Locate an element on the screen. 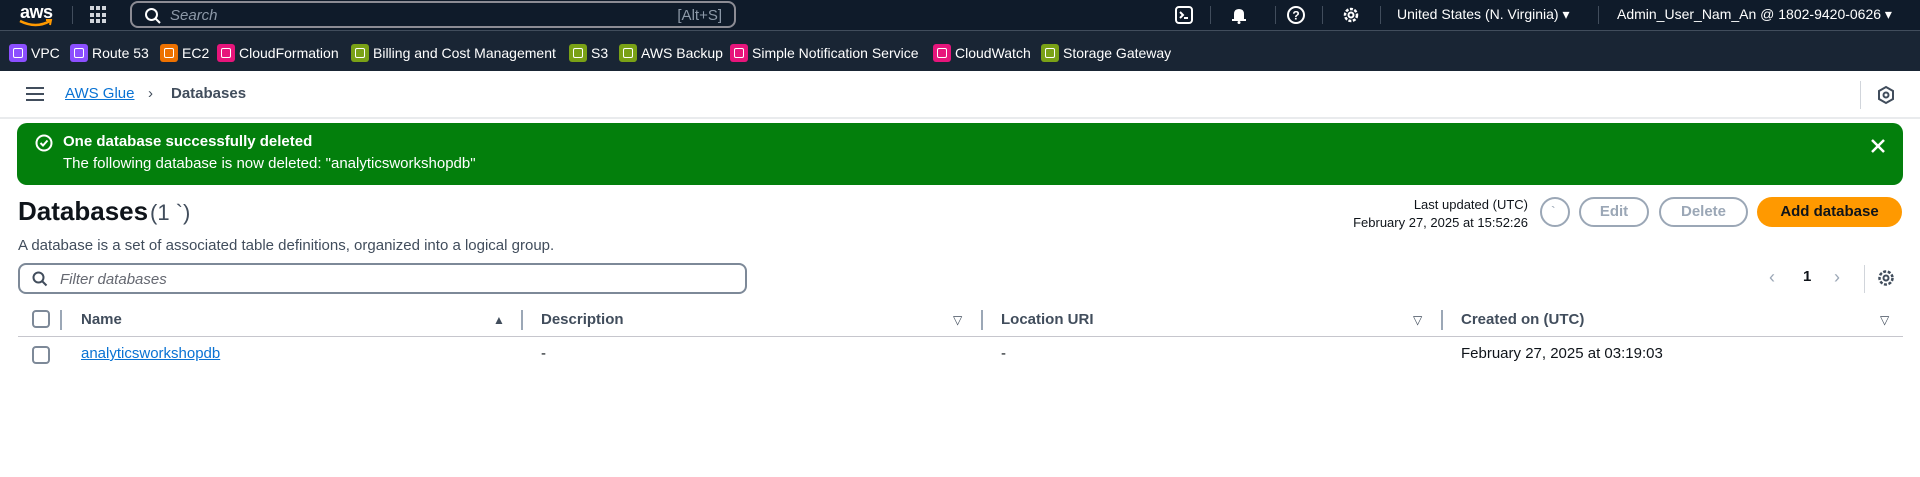 The height and width of the screenshot is (477, 1920). region-selector: United States (N. Virginia) ▾ is located at coordinates (1483, 14).